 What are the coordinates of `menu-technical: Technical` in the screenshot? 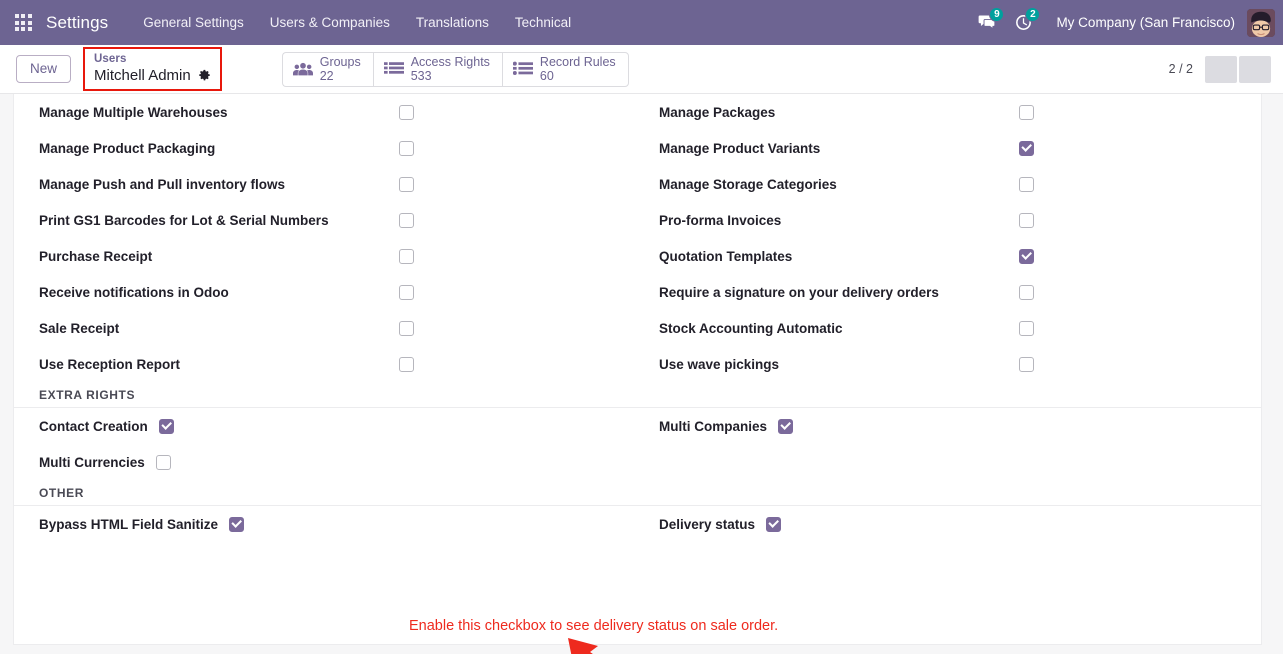 It's located at (543, 22).